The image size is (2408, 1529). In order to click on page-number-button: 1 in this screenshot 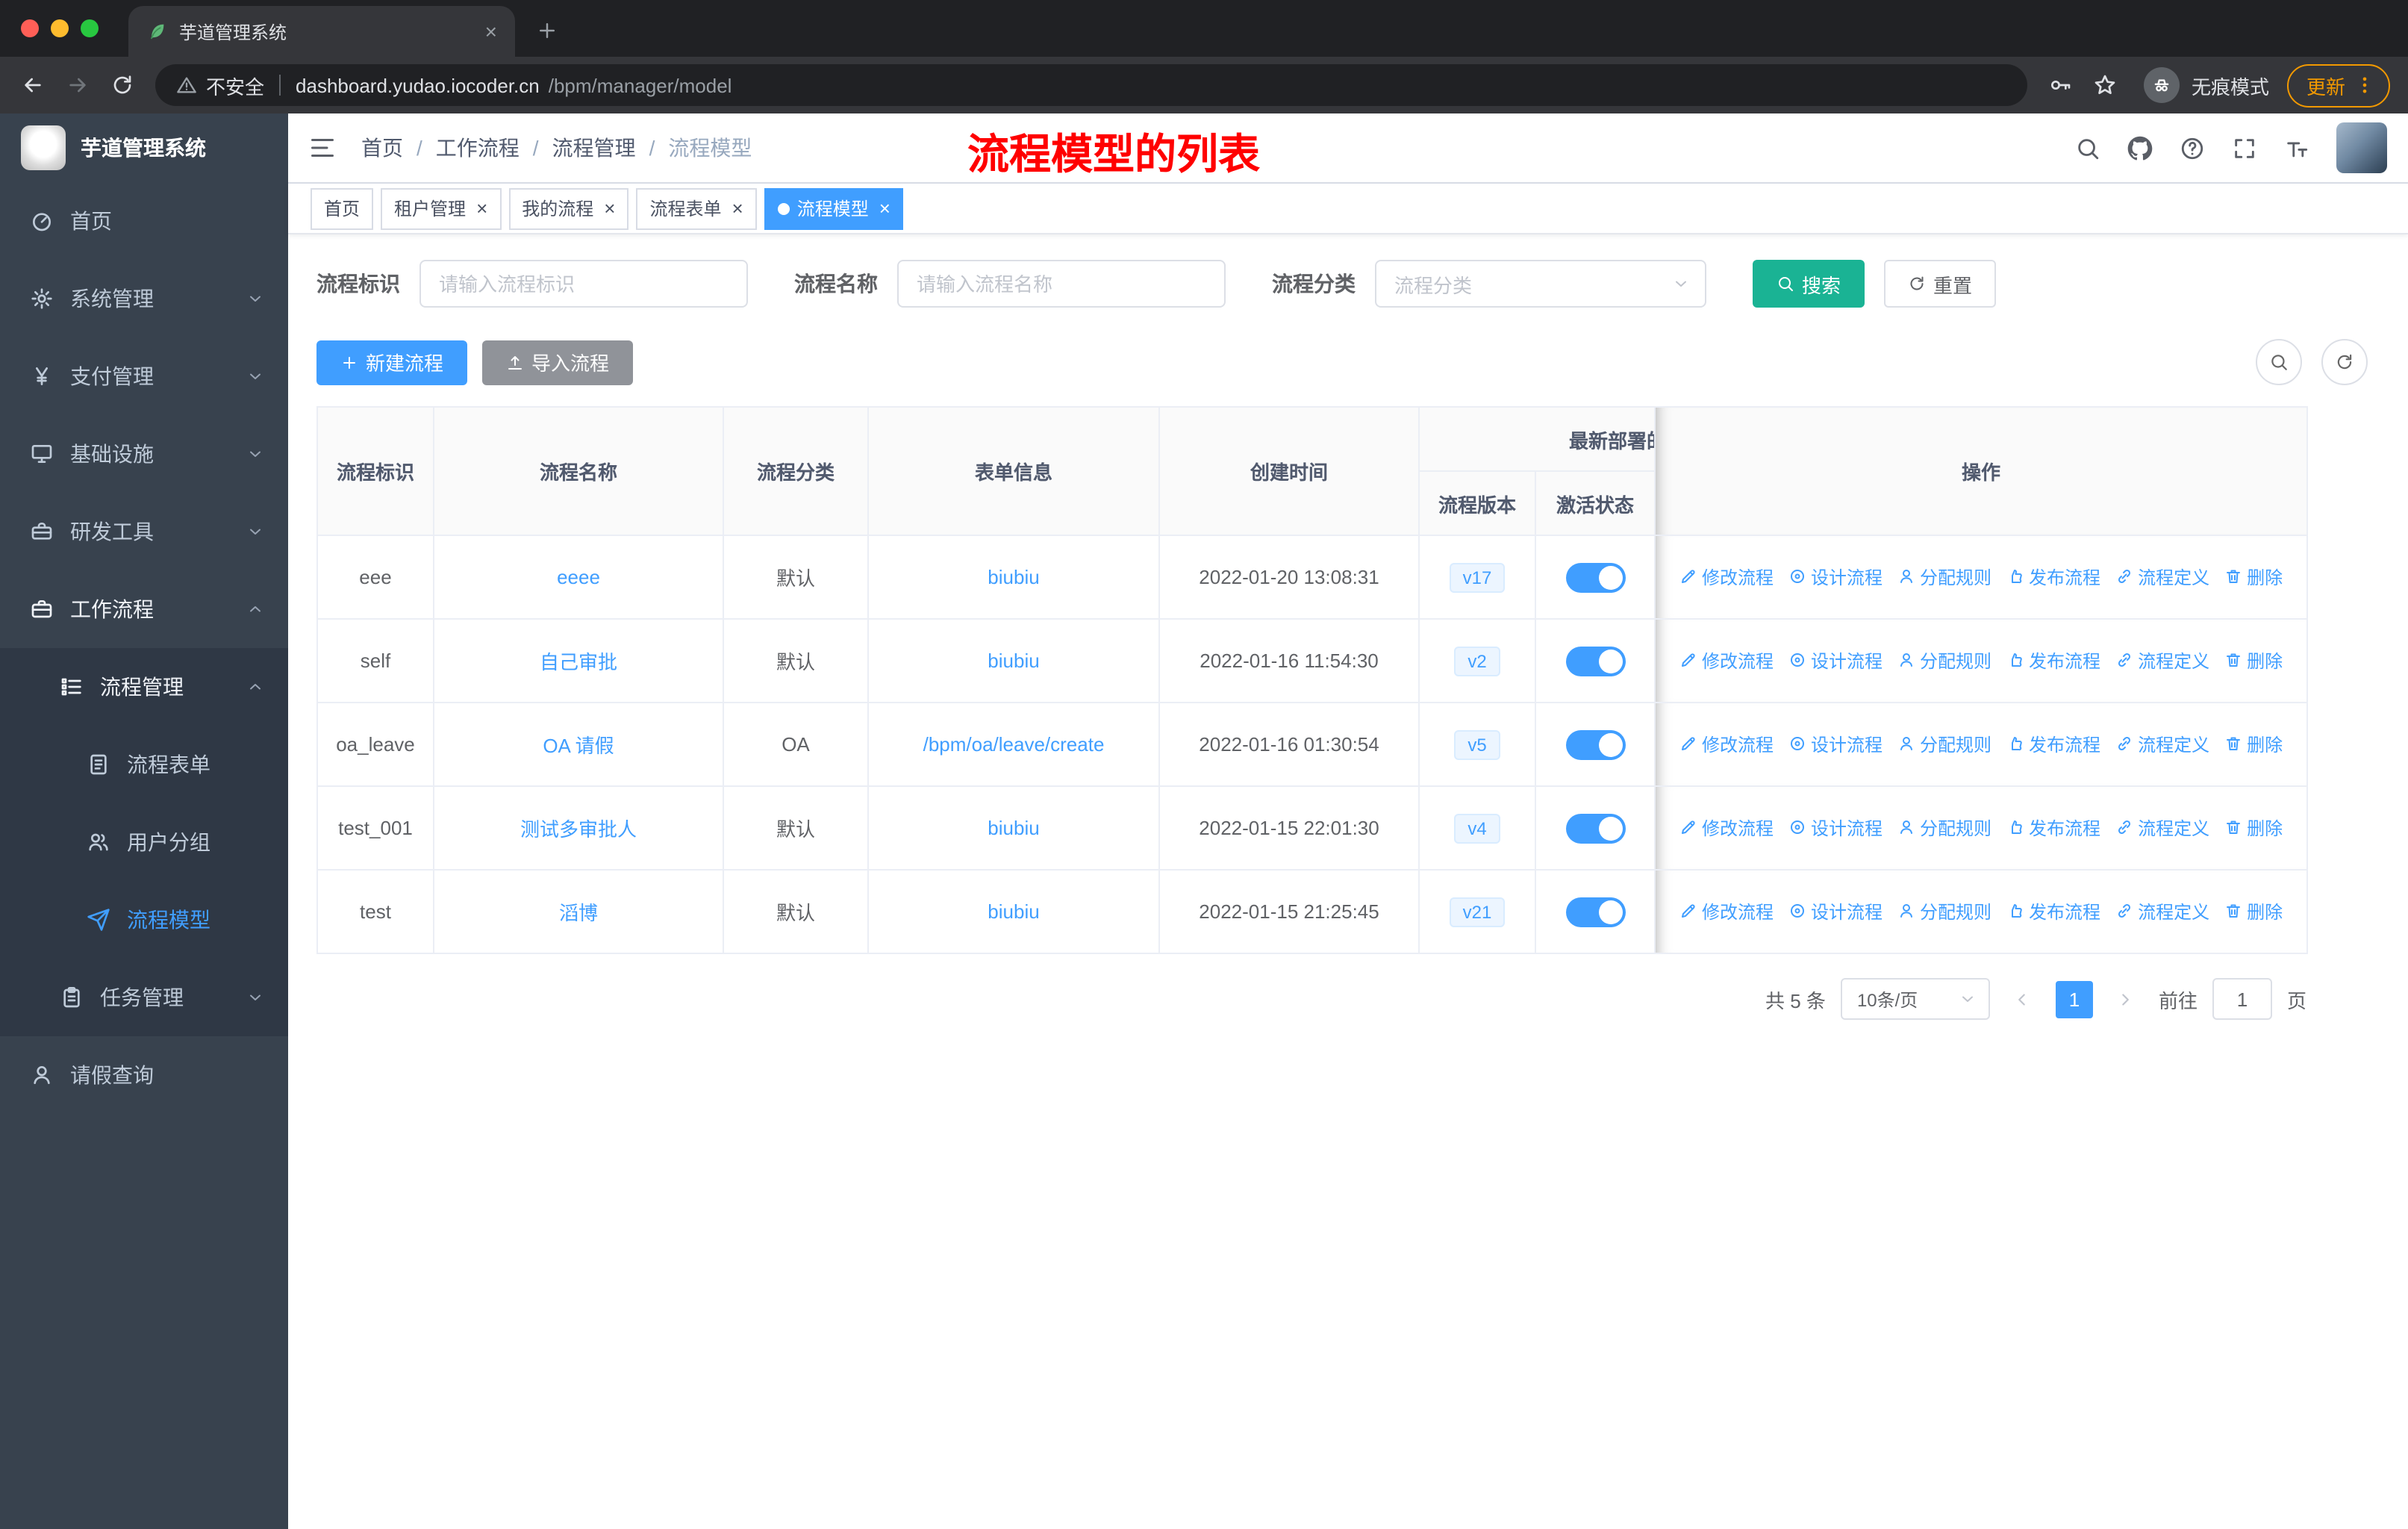, I will do `click(2074, 999)`.